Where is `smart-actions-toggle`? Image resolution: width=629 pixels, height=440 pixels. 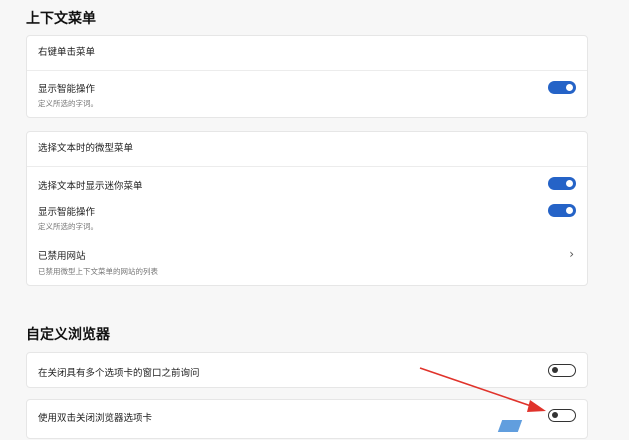 smart-actions-toggle is located at coordinates (562, 87).